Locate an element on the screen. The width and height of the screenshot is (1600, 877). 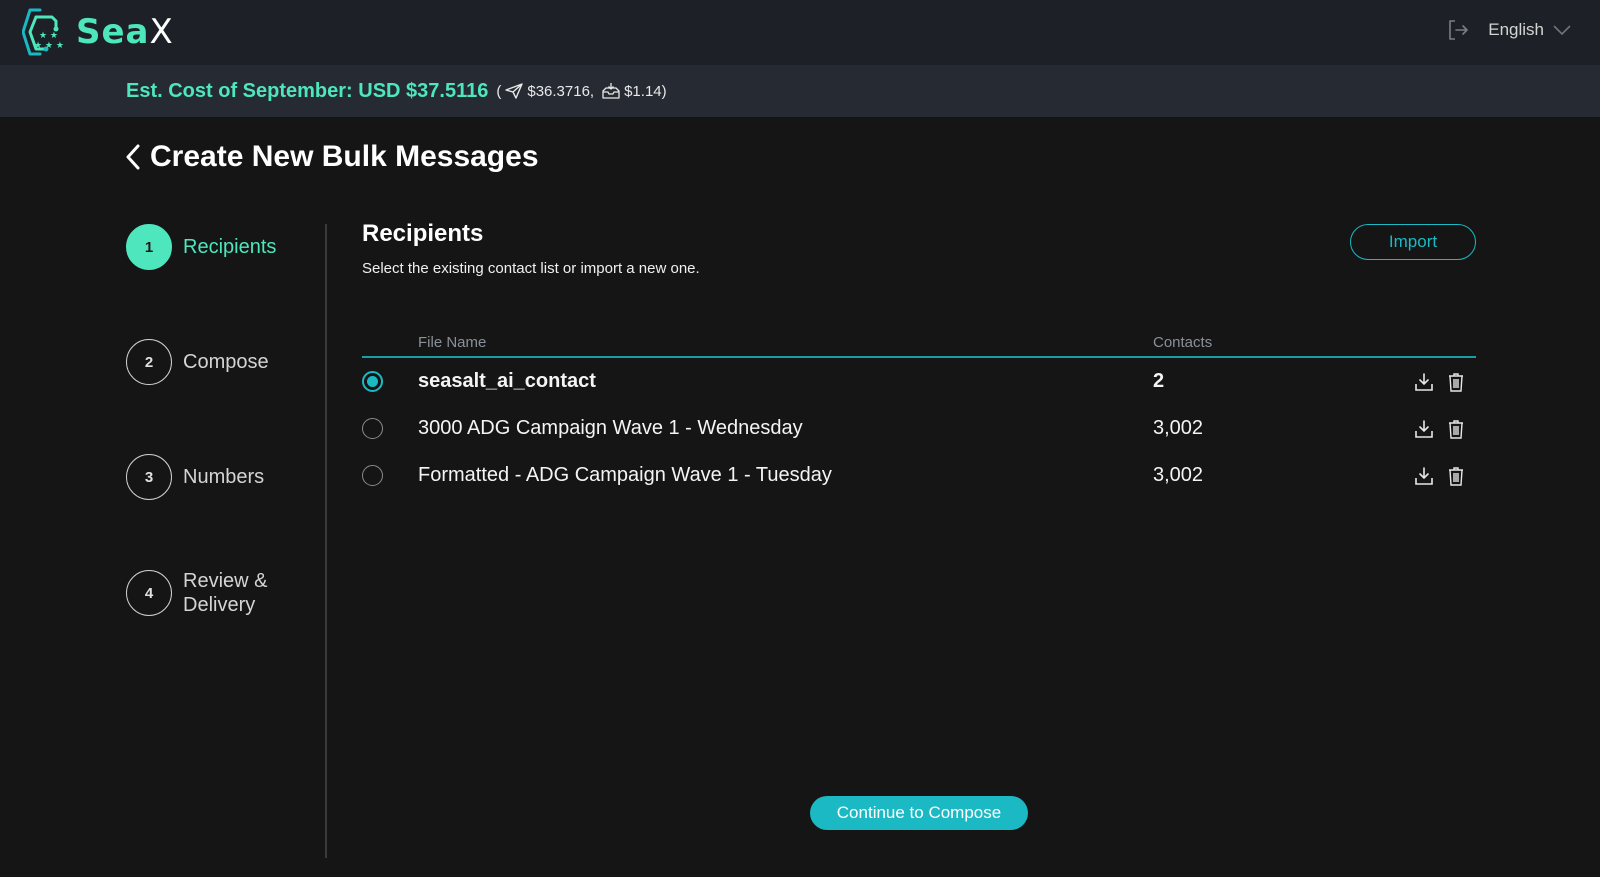
step-number: 3 is located at coordinates (149, 477).